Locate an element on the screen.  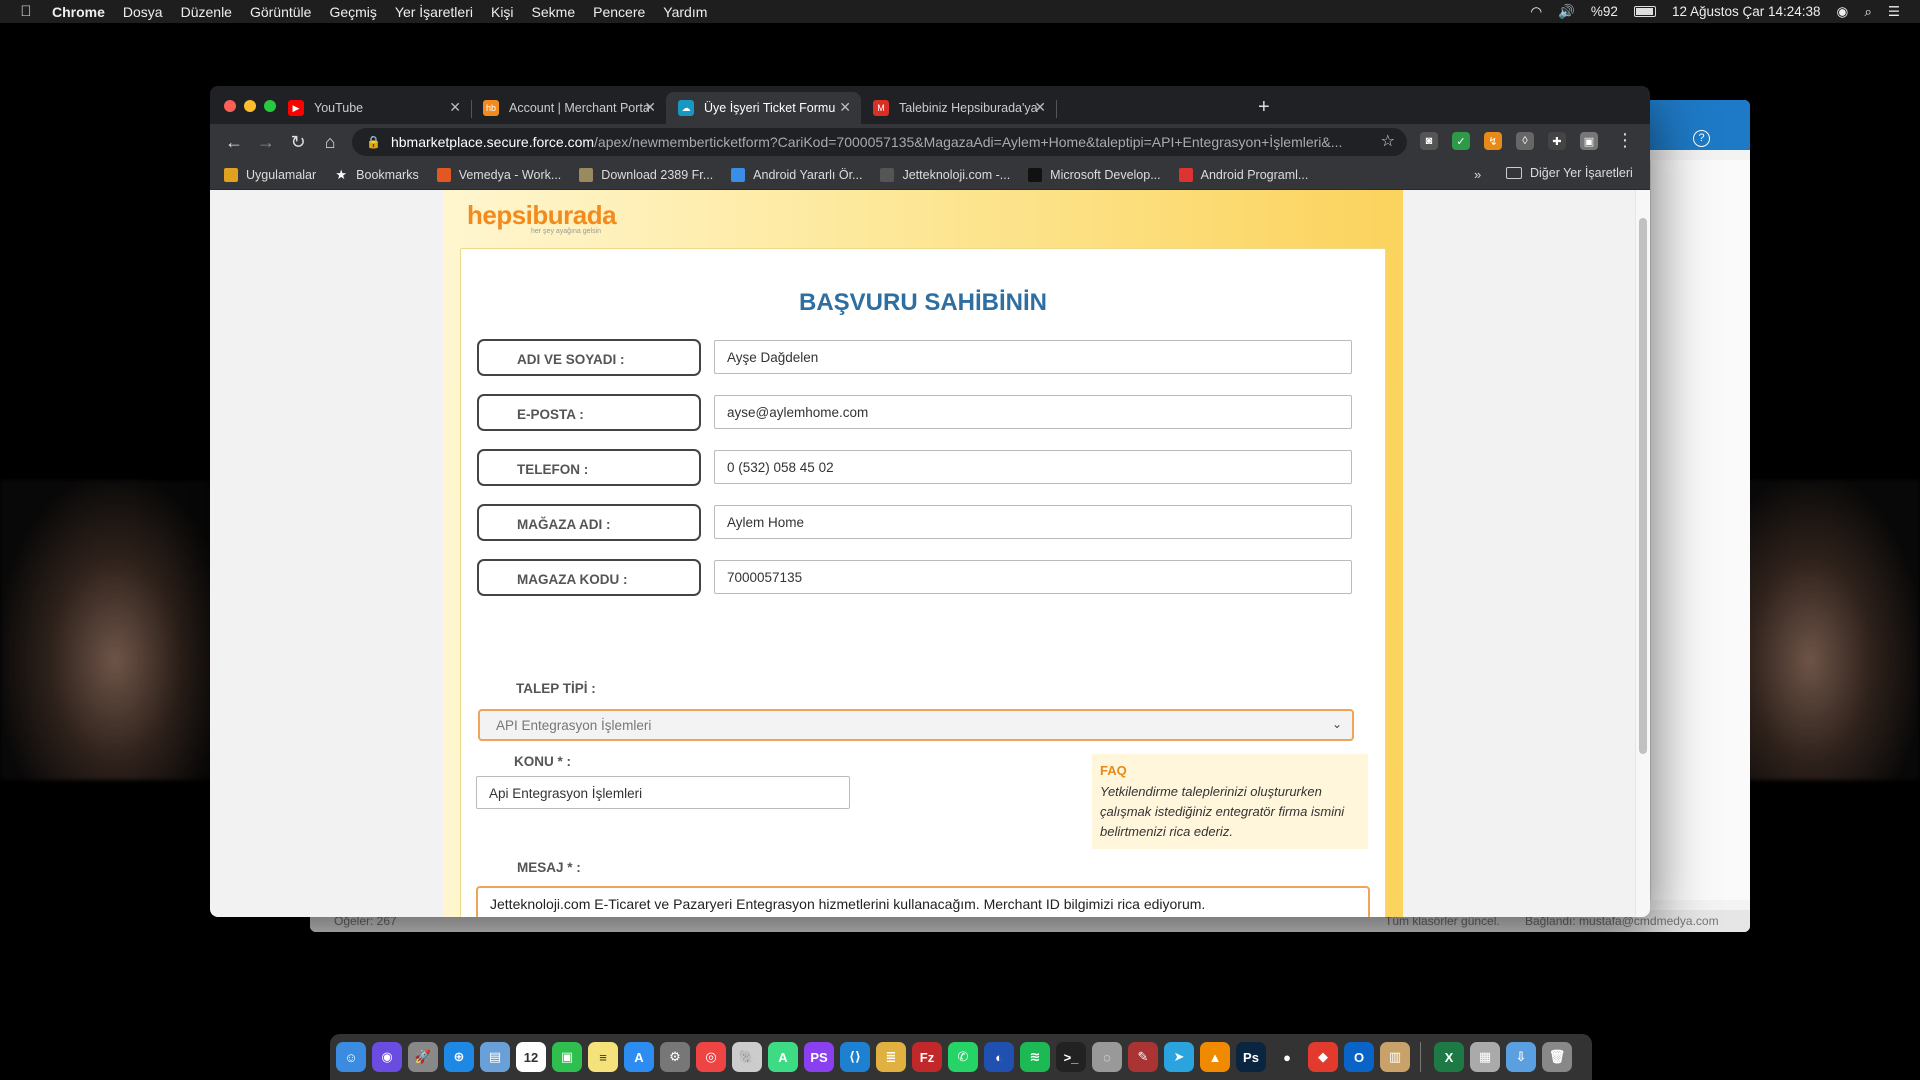
menubar-item: Düzenle is located at coordinates (206, 12).